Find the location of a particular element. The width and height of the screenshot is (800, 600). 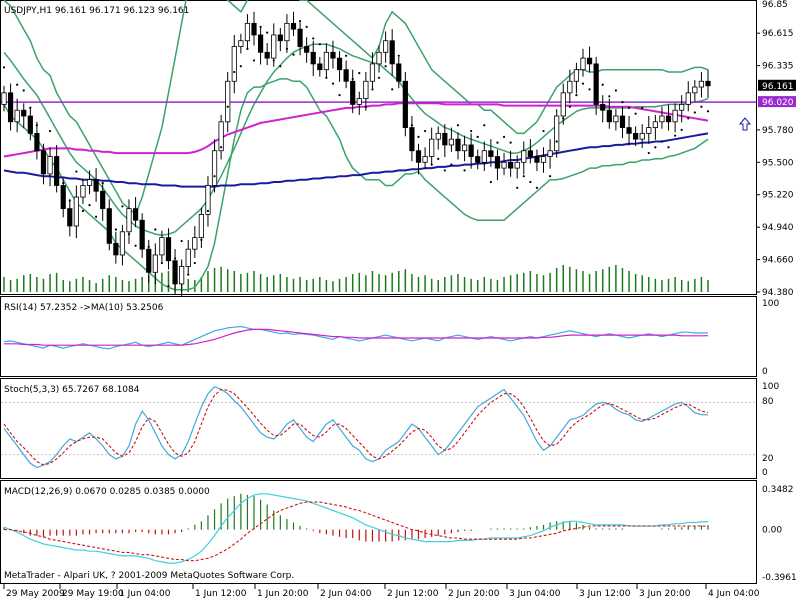

stoch-pane-title: Stoch(5,3,3) 65.7267 68.1084 is located at coordinates (72, 390).